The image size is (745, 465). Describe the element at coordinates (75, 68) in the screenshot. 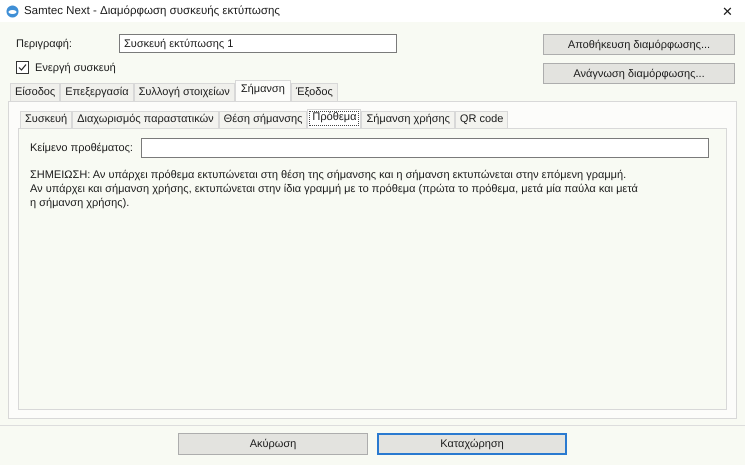

I see `active-label: Ενεργή συσκευή` at that location.